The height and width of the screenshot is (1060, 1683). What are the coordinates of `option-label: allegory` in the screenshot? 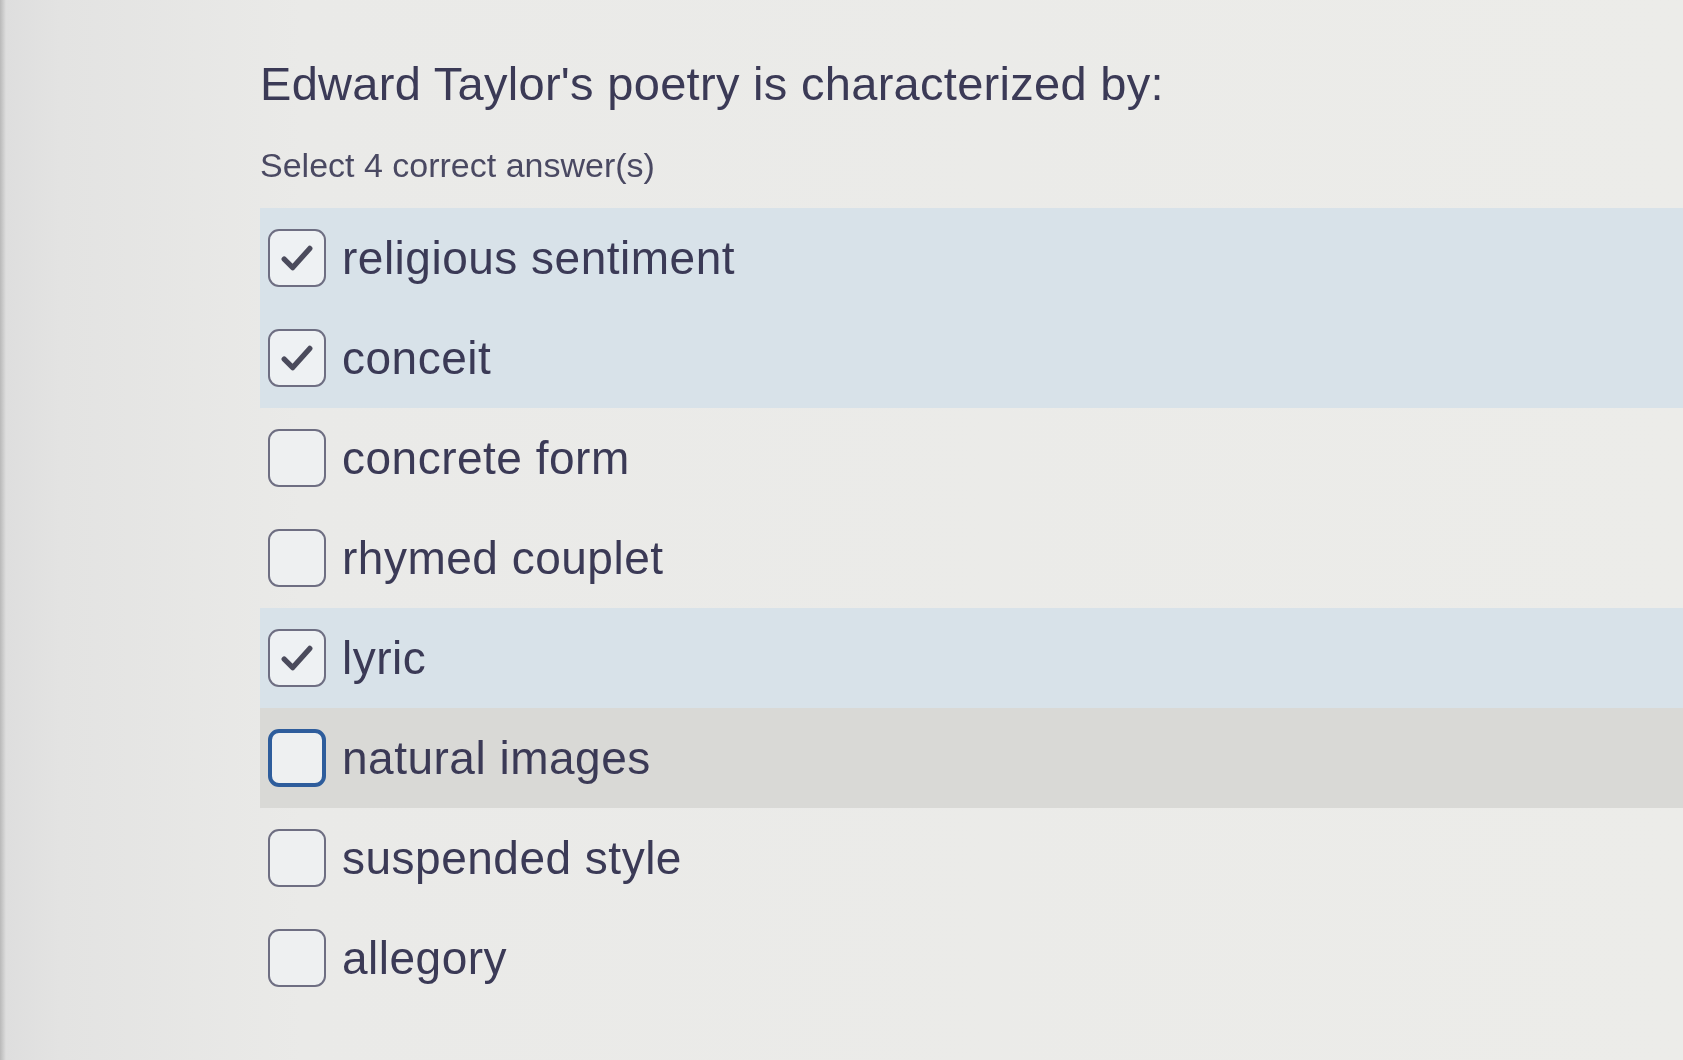 It's located at (425, 958).